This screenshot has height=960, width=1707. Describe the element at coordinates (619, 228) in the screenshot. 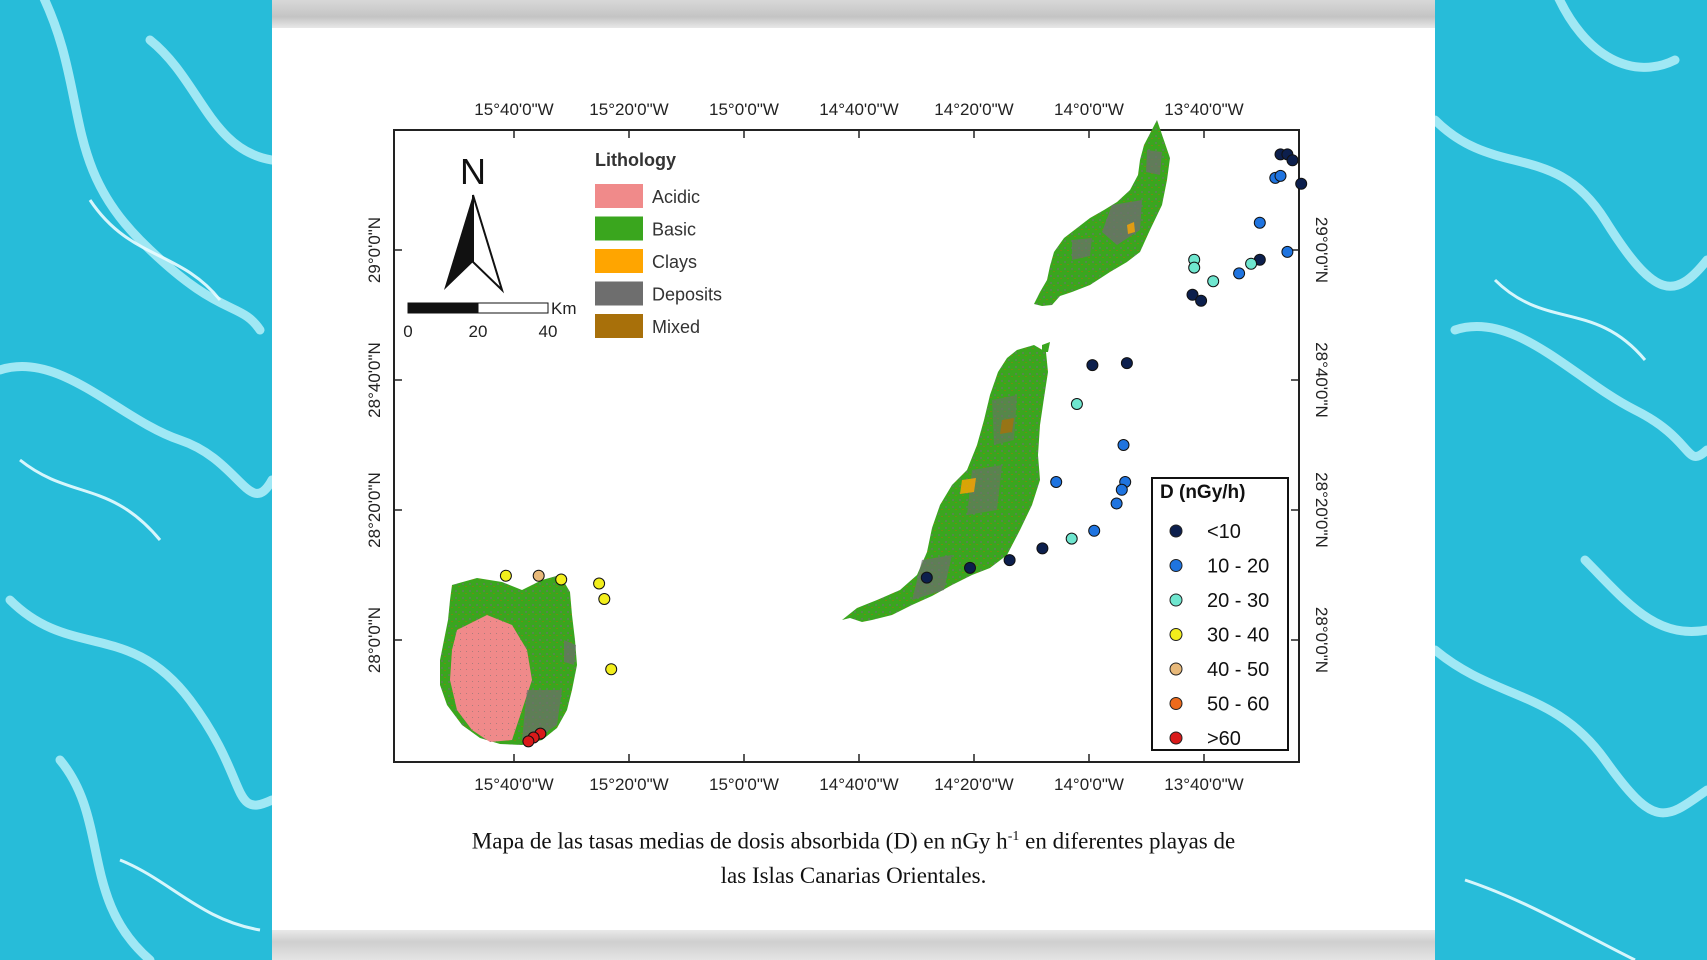

I see `lithology-swatch-basic` at that location.